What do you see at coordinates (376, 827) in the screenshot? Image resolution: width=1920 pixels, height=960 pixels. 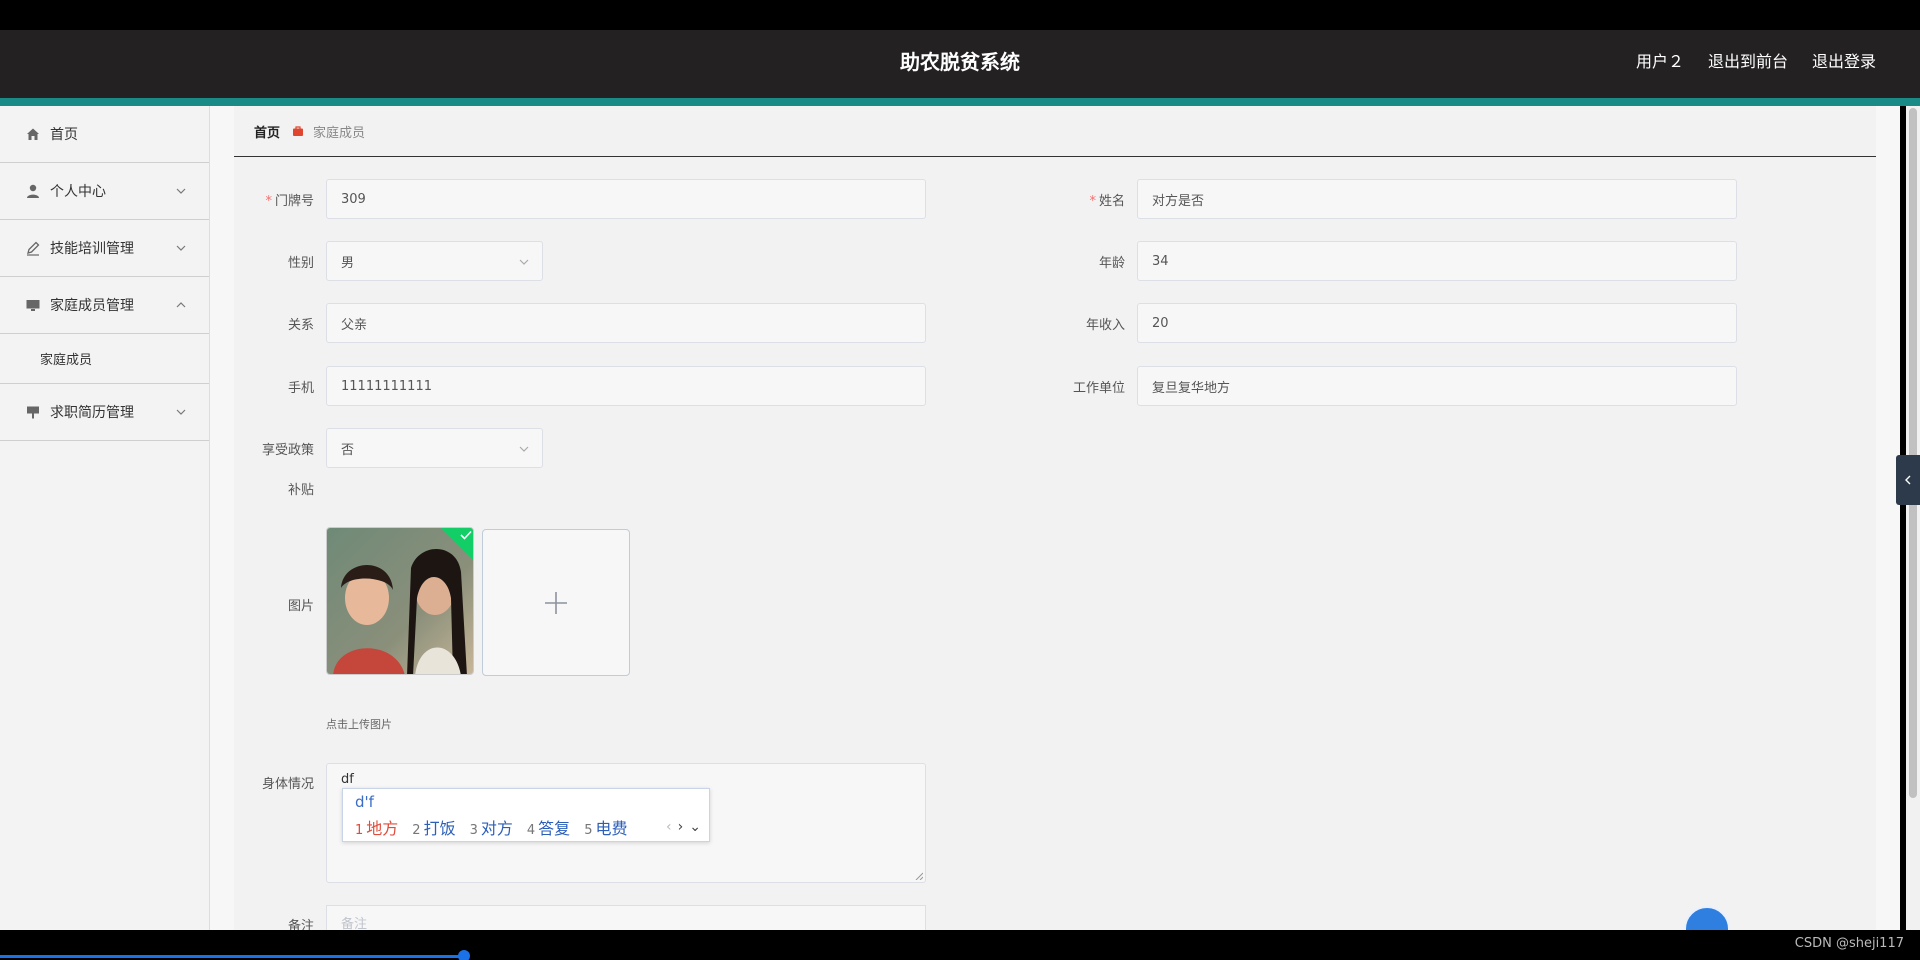 I see `ime-candidate: 1 地方` at bounding box center [376, 827].